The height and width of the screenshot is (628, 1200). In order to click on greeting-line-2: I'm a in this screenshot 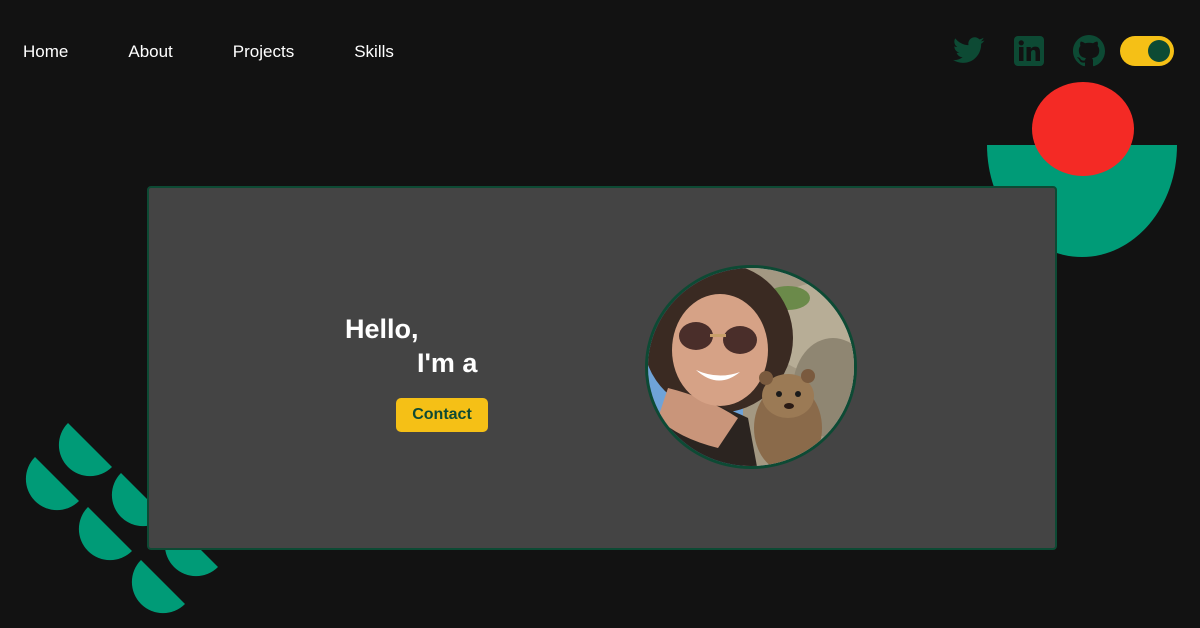, I will do `click(447, 363)`.